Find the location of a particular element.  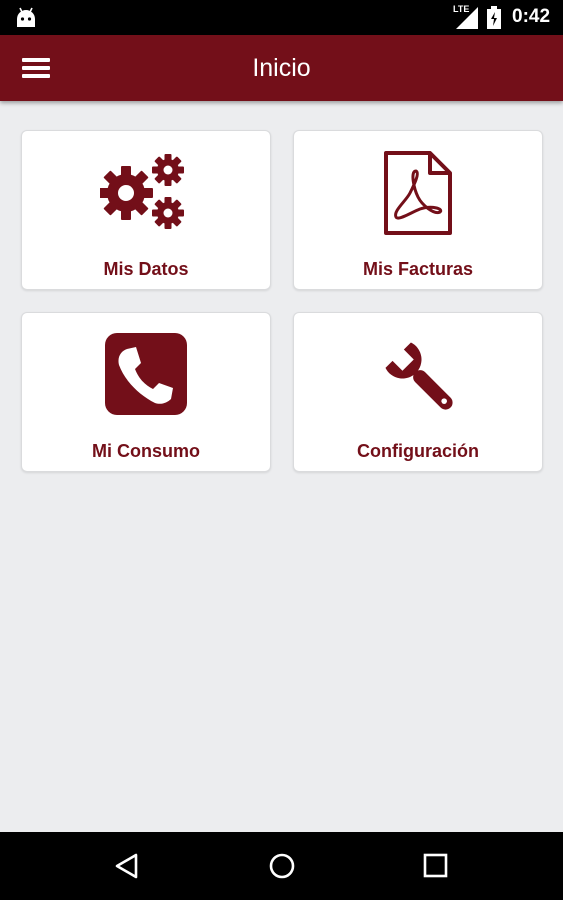

menu-card-label: Mis Facturas is located at coordinates (418, 269).